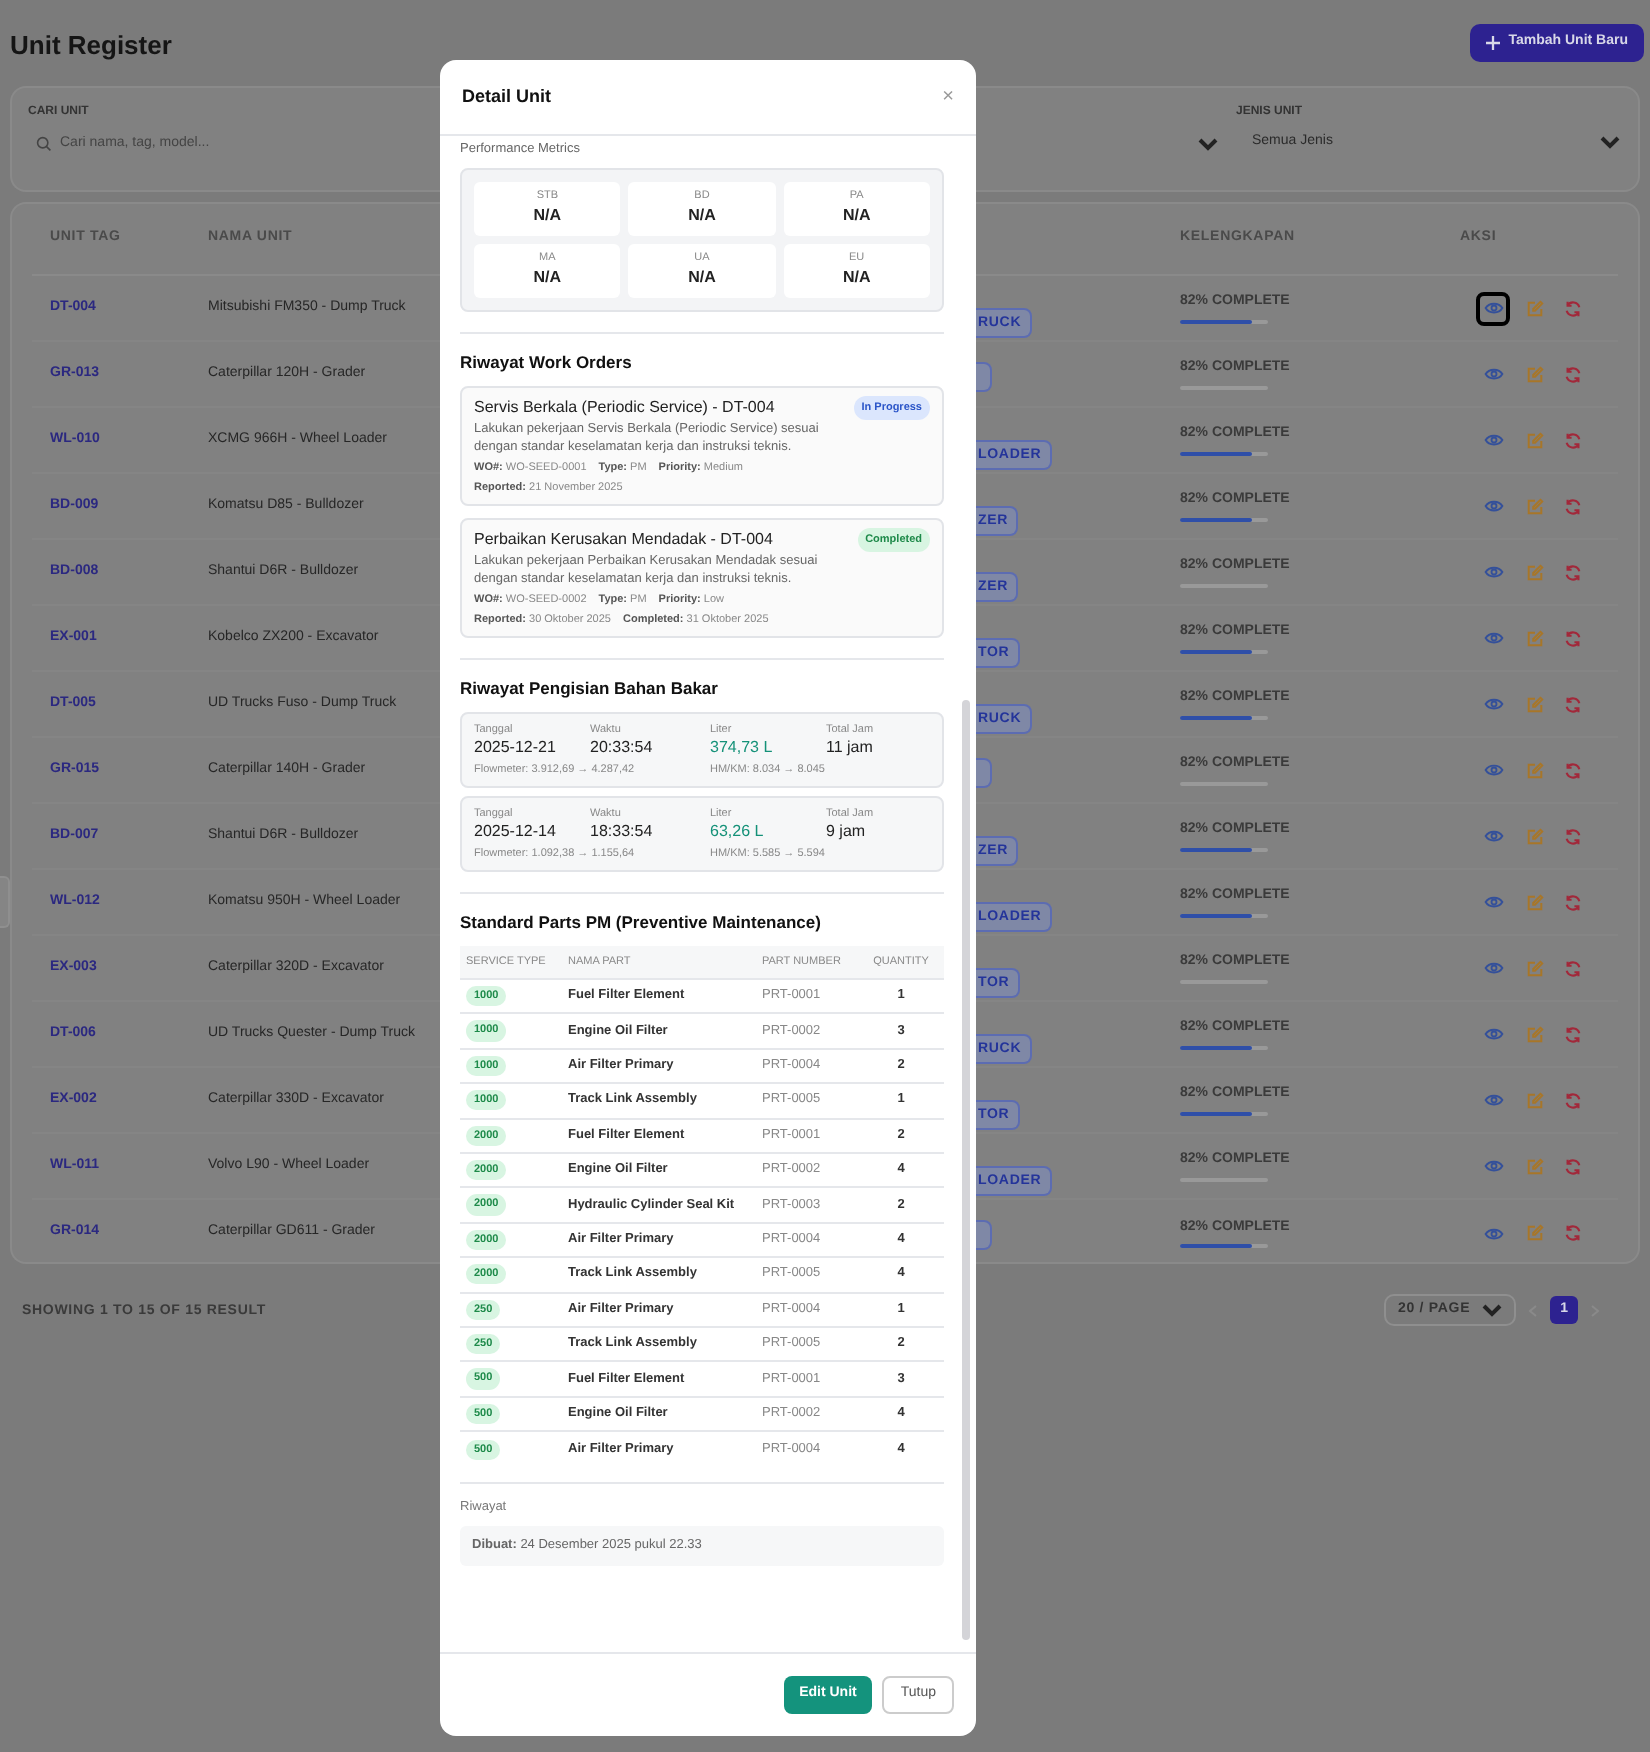 The height and width of the screenshot is (1752, 1650). I want to click on field-value: 18:33:54, so click(622, 832).